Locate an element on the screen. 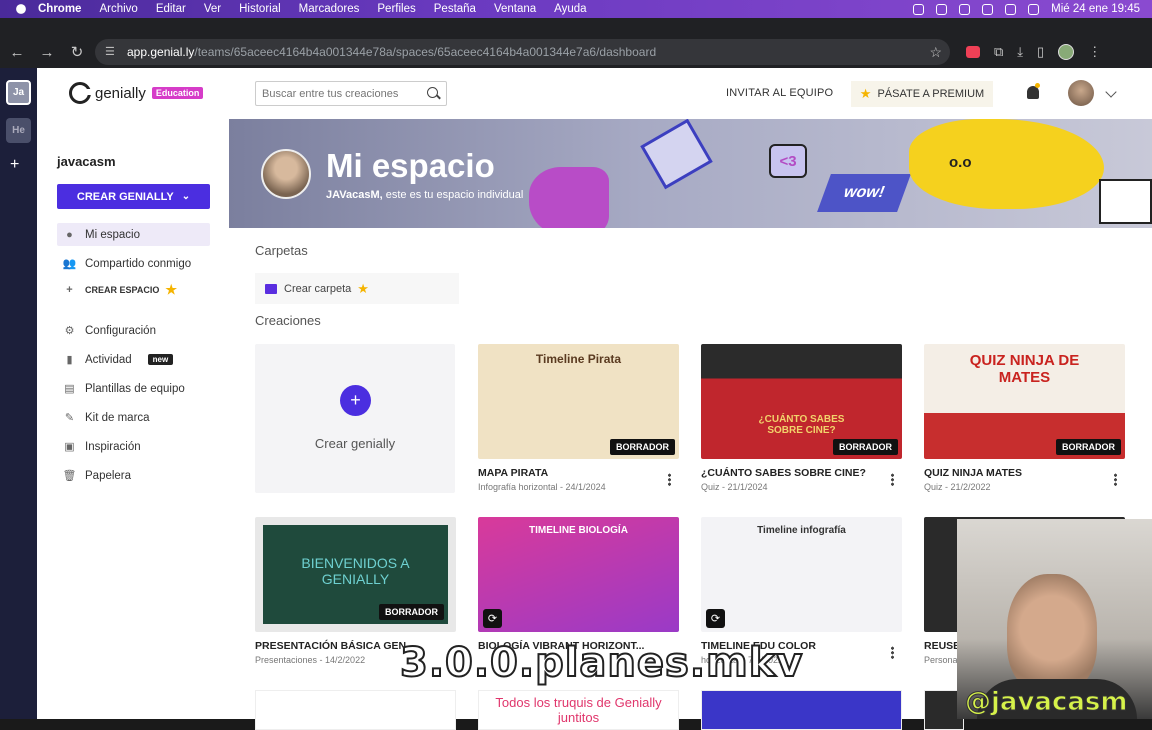 The width and height of the screenshot is (1152, 730). add-team-icon: + is located at coordinates (14, 165).